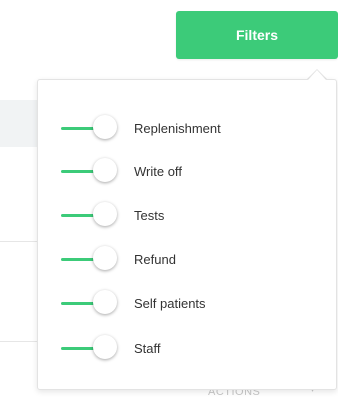  What do you see at coordinates (191, 215) in the screenshot?
I see `filter-option-tests: Tests` at bounding box center [191, 215].